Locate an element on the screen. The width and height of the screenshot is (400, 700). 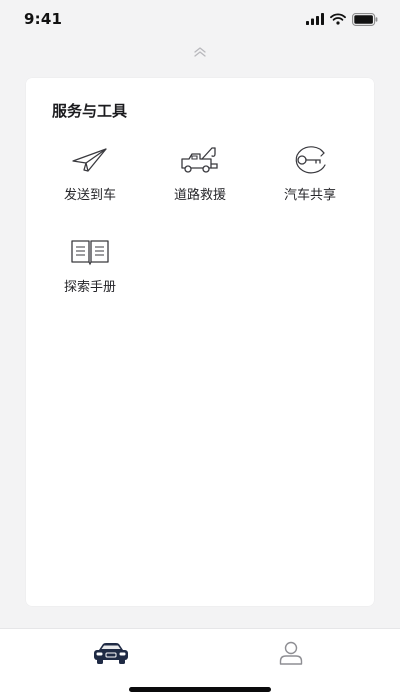
card-title: 服务与工具 is located at coordinates (90, 111).